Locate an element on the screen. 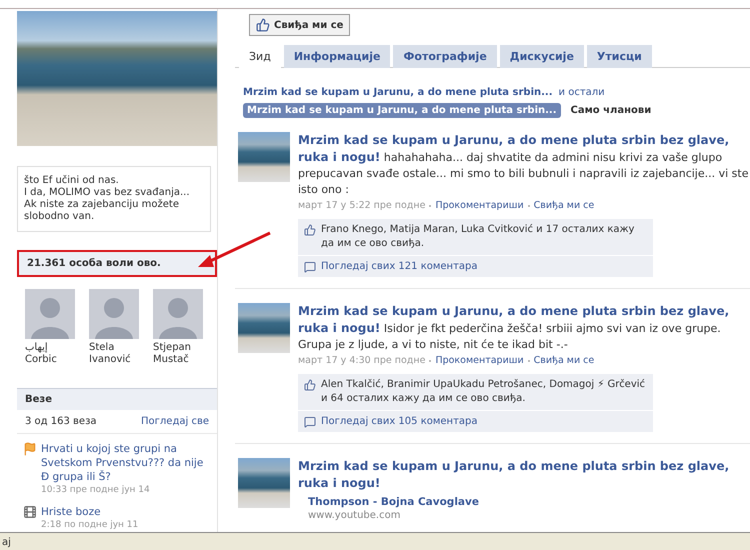 Image resolution: width=750 pixels, height=550 pixels. attachment-source: www.youtube.com is located at coordinates (355, 515).